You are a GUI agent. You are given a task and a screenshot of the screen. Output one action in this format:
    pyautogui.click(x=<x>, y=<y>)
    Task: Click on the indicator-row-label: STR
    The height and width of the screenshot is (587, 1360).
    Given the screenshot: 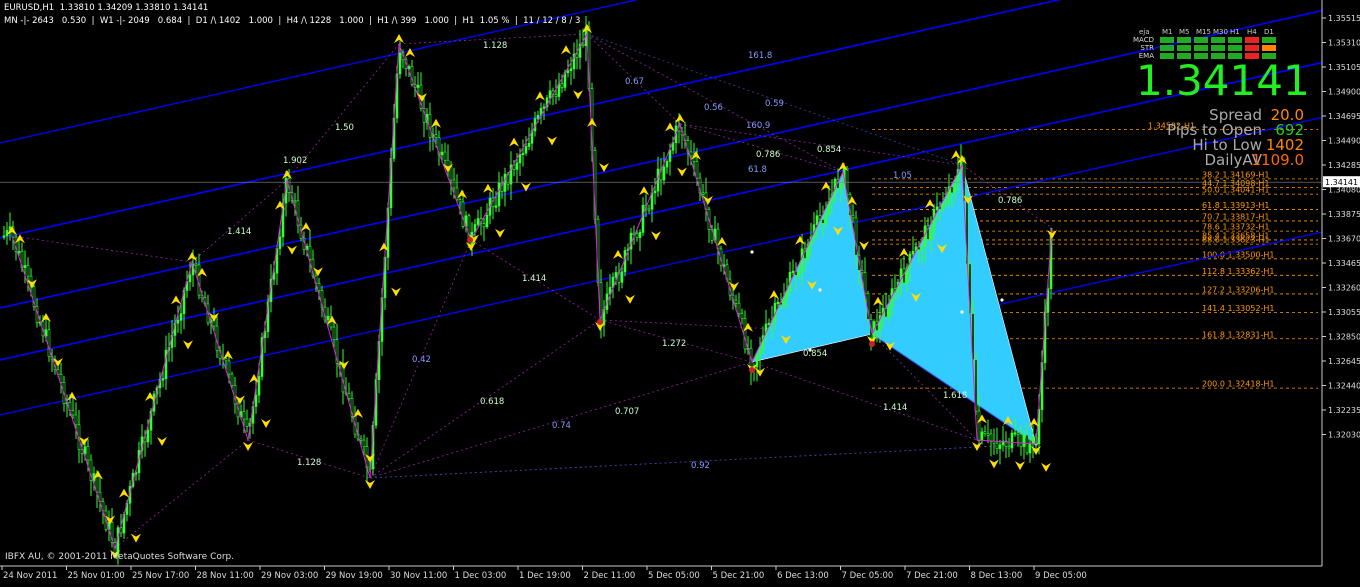 What is the action you would take?
    pyautogui.click(x=1147, y=48)
    